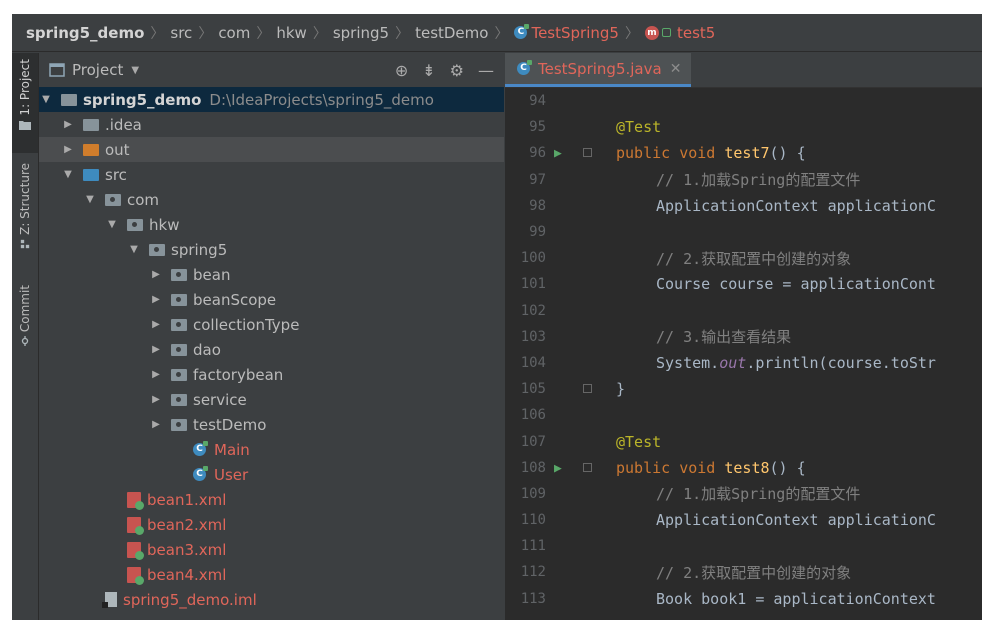  What do you see at coordinates (271, 399) in the screenshot?
I see `tree-node-service: ▶ service` at bounding box center [271, 399].